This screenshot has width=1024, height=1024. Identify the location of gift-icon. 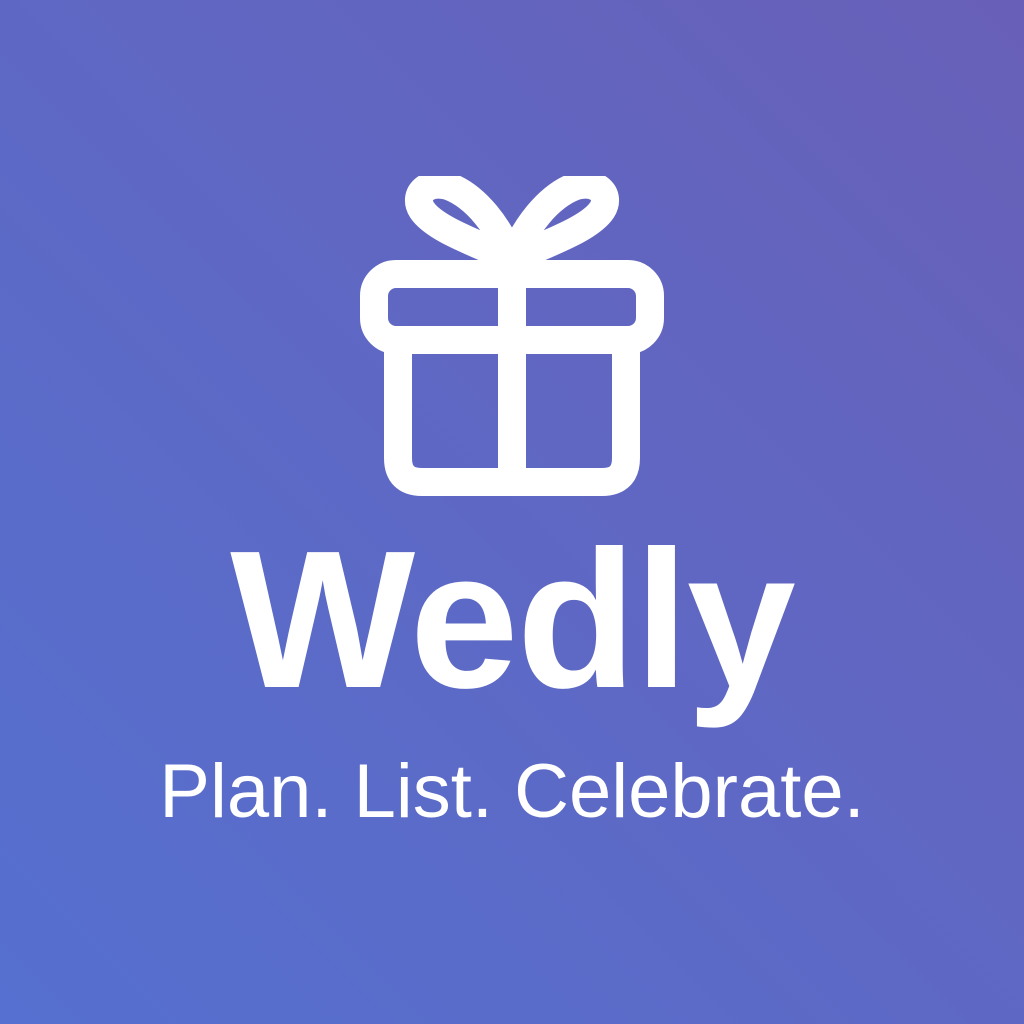
(512, 336).